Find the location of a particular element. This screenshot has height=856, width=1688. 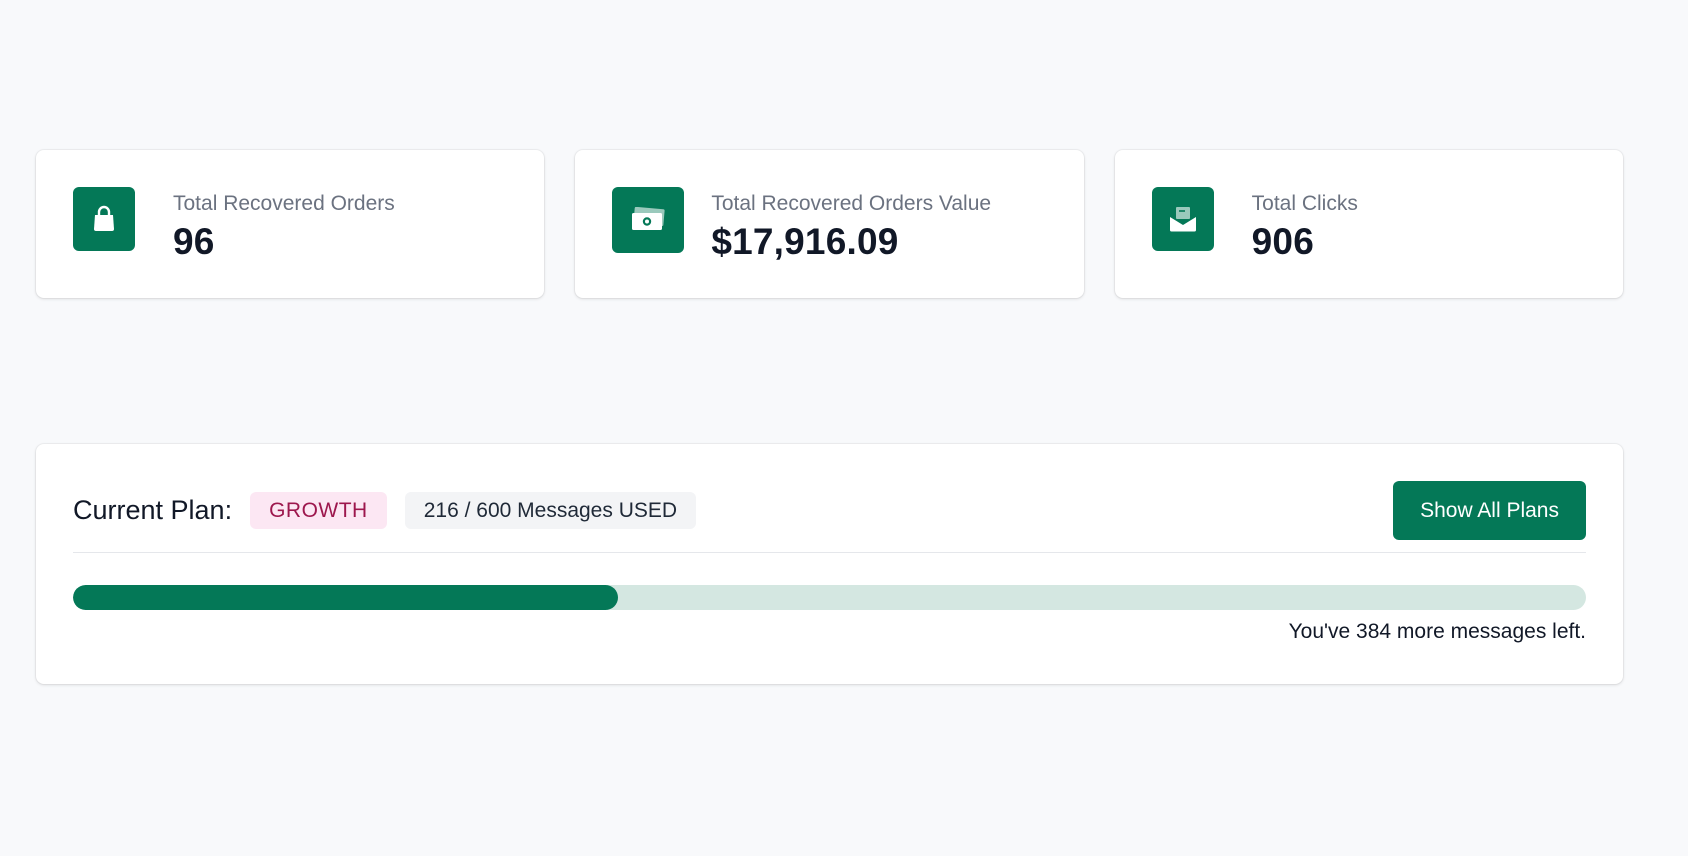

stat-value: 906 is located at coordinates (1282, 241).